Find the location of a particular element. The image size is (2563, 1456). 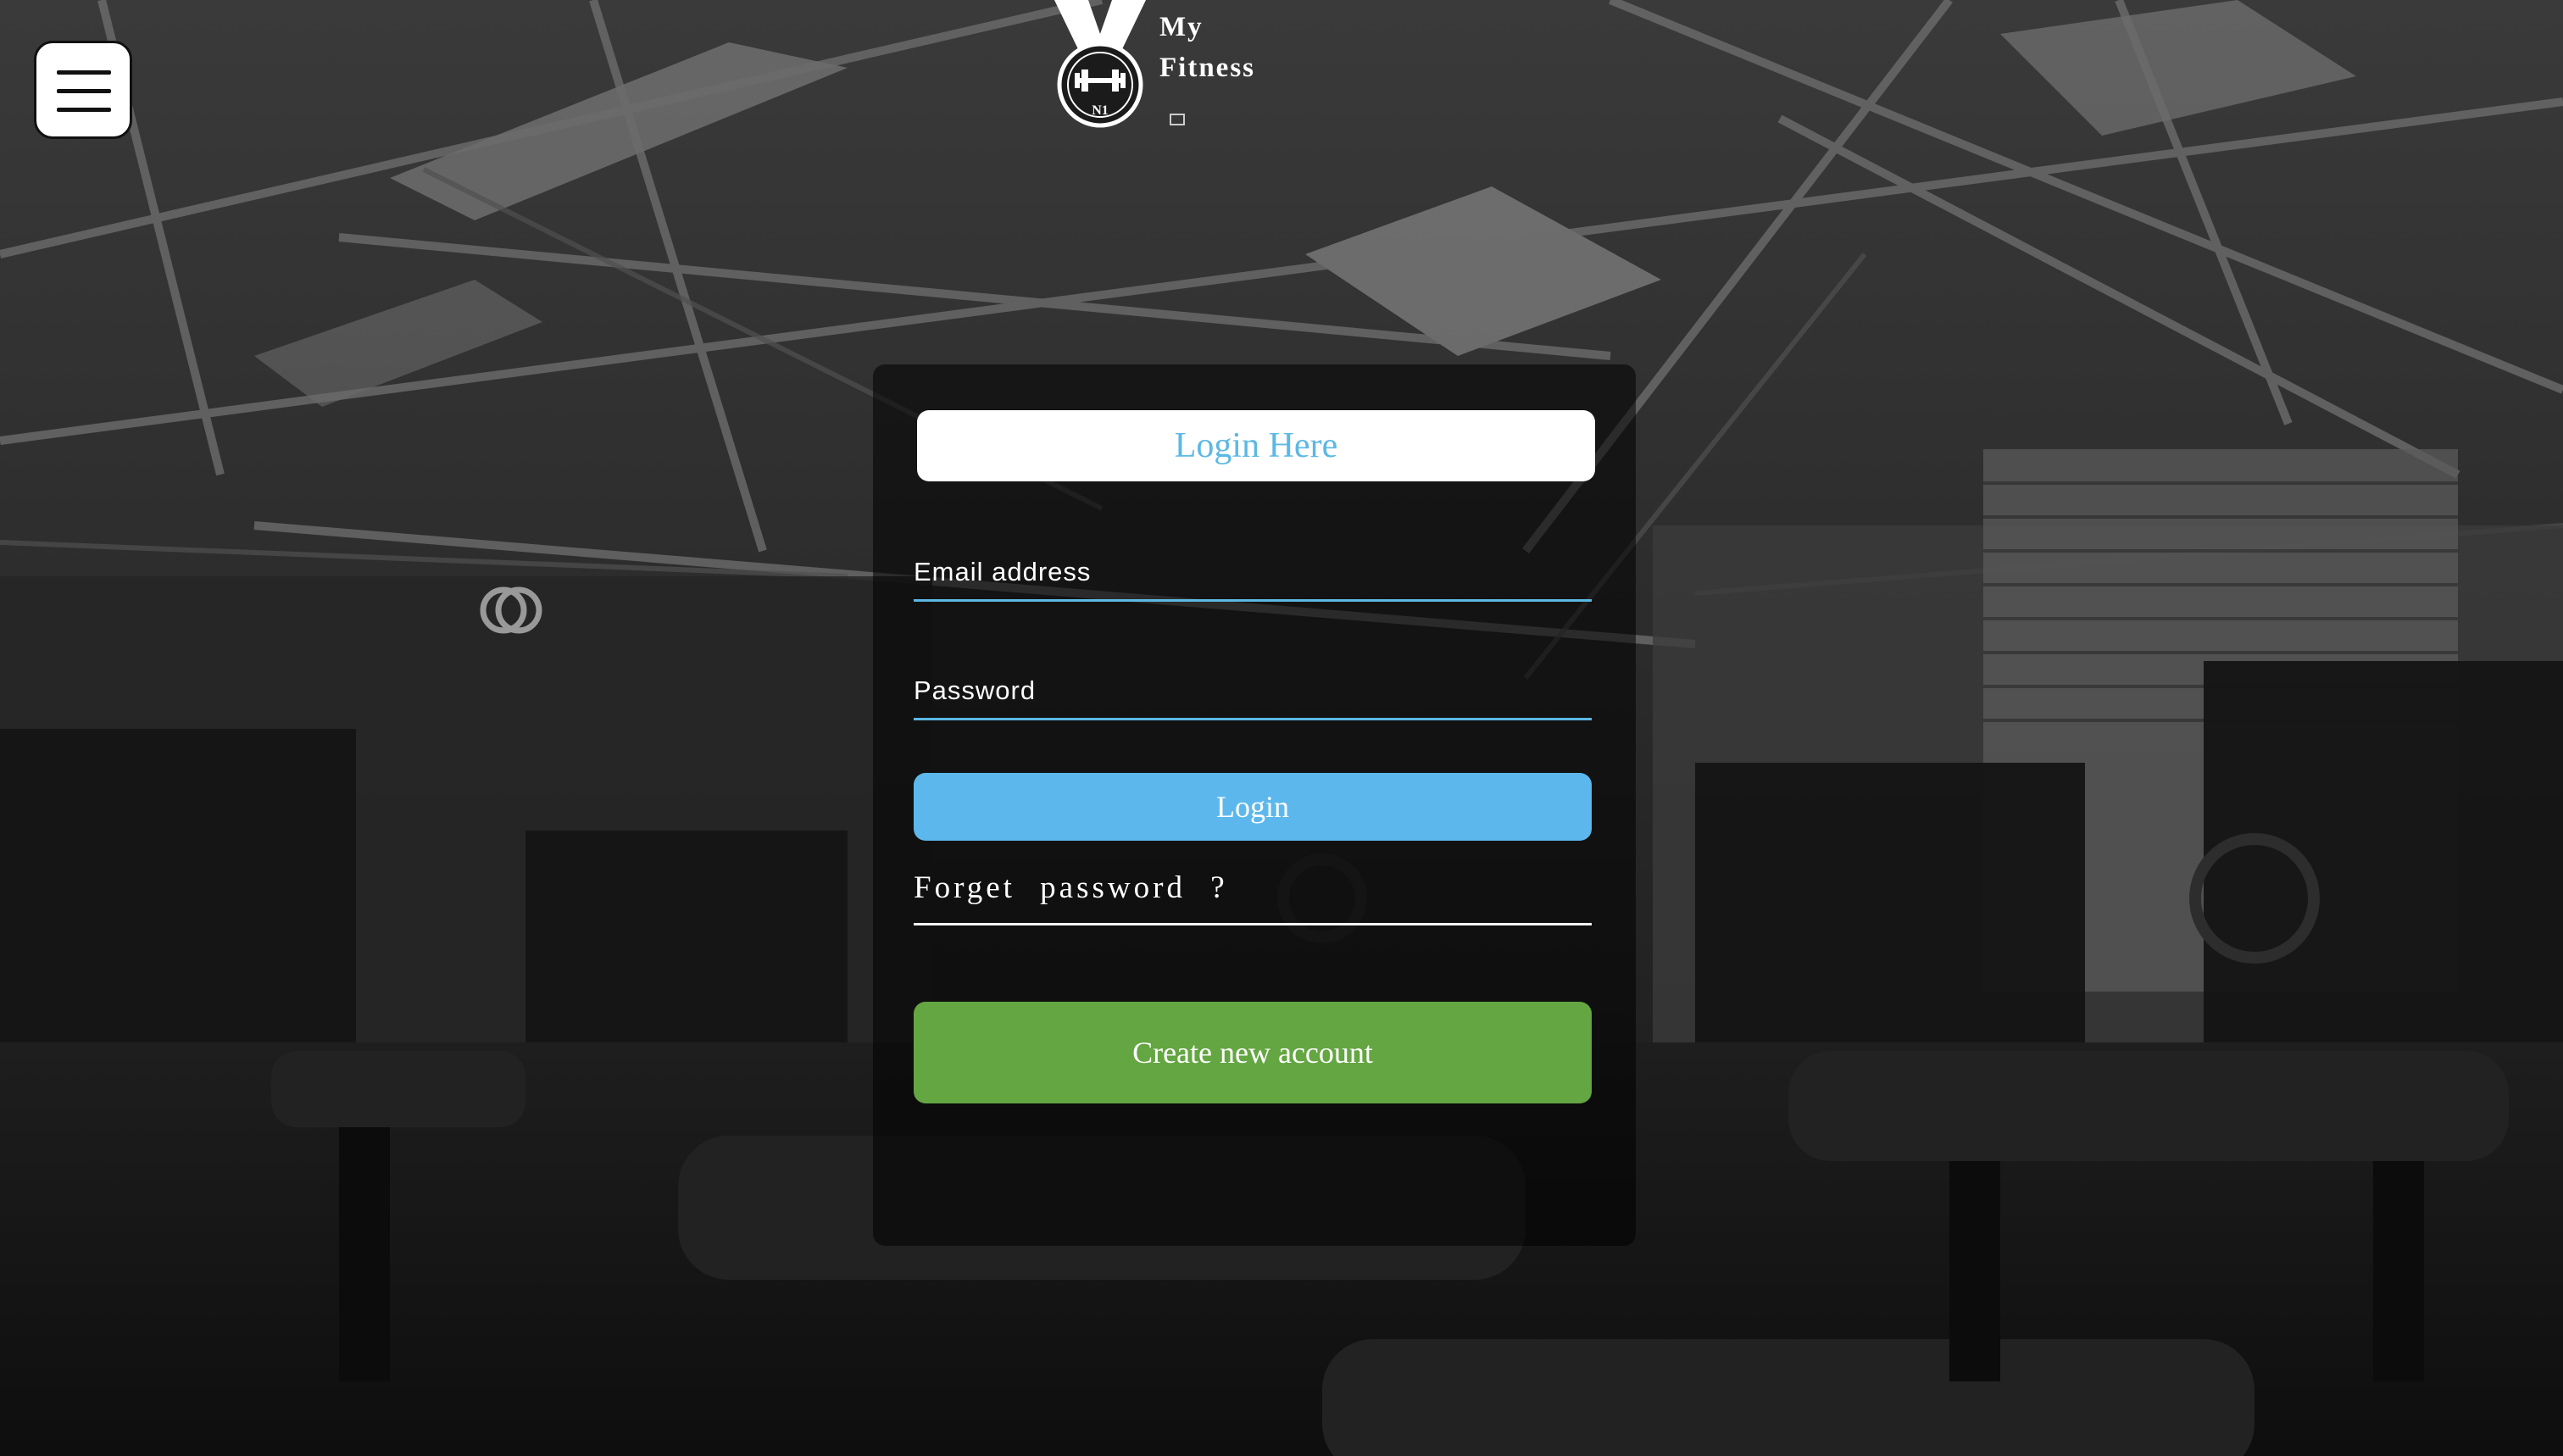

brand-logo: N1 My Fitness is located at coordinates (1159, 70).